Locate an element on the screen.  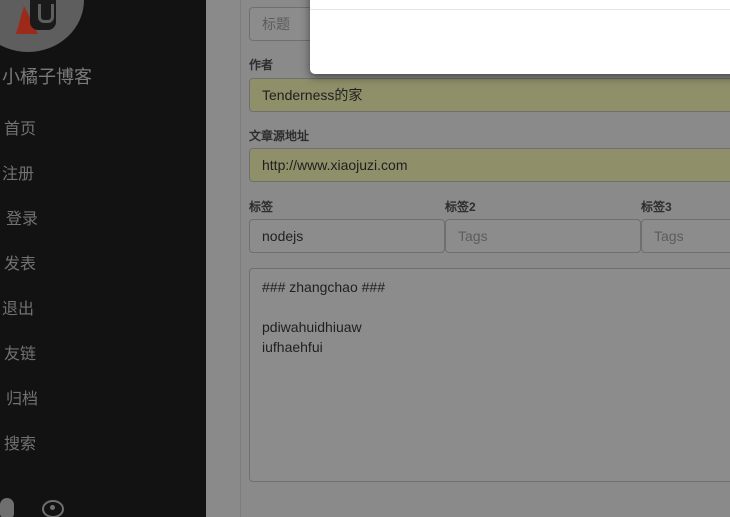
source-url-input: http://www.xiaojuzi.com is located at coordinates (489, 165).